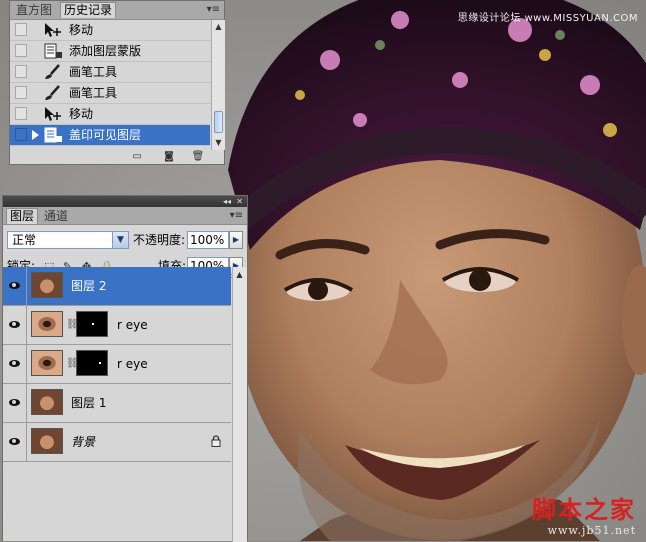 Image resolution: width=646 pixels, height=542 pixels. Describe the element at coordinates (83, 442) in the screenshot. I see `layer-name: 背景` at that location.